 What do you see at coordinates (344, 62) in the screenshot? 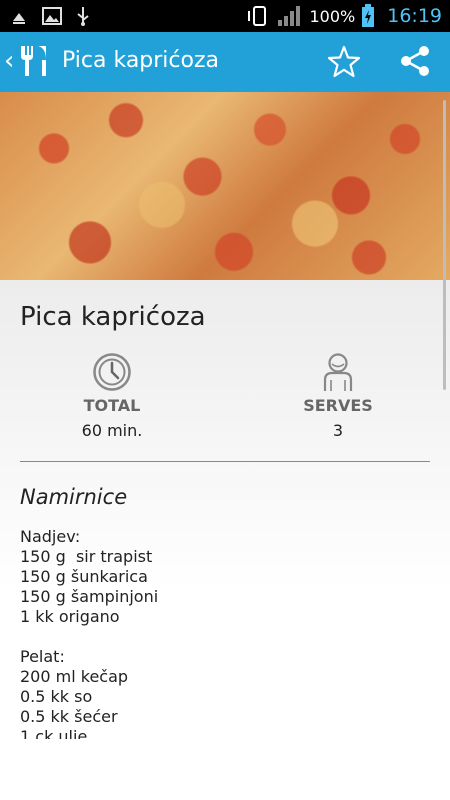
I see `star-icon` at bounding box center [344, 62].